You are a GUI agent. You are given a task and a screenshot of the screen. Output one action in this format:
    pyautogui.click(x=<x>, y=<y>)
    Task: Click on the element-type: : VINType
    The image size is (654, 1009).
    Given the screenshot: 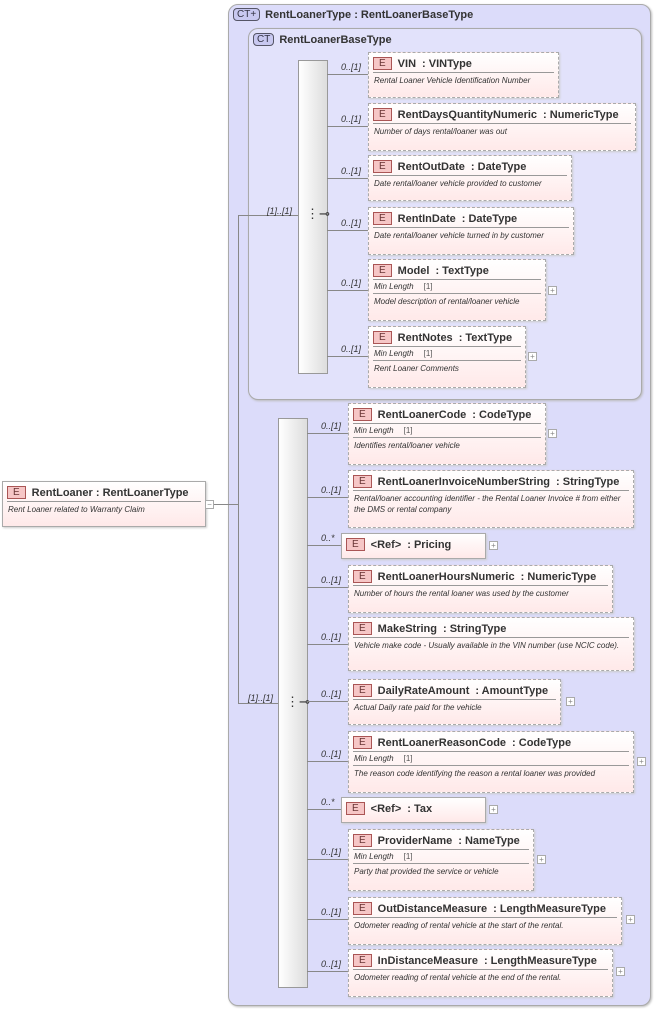 What is the action you would take?
    pyautogui.click(x=447, y=63)
    